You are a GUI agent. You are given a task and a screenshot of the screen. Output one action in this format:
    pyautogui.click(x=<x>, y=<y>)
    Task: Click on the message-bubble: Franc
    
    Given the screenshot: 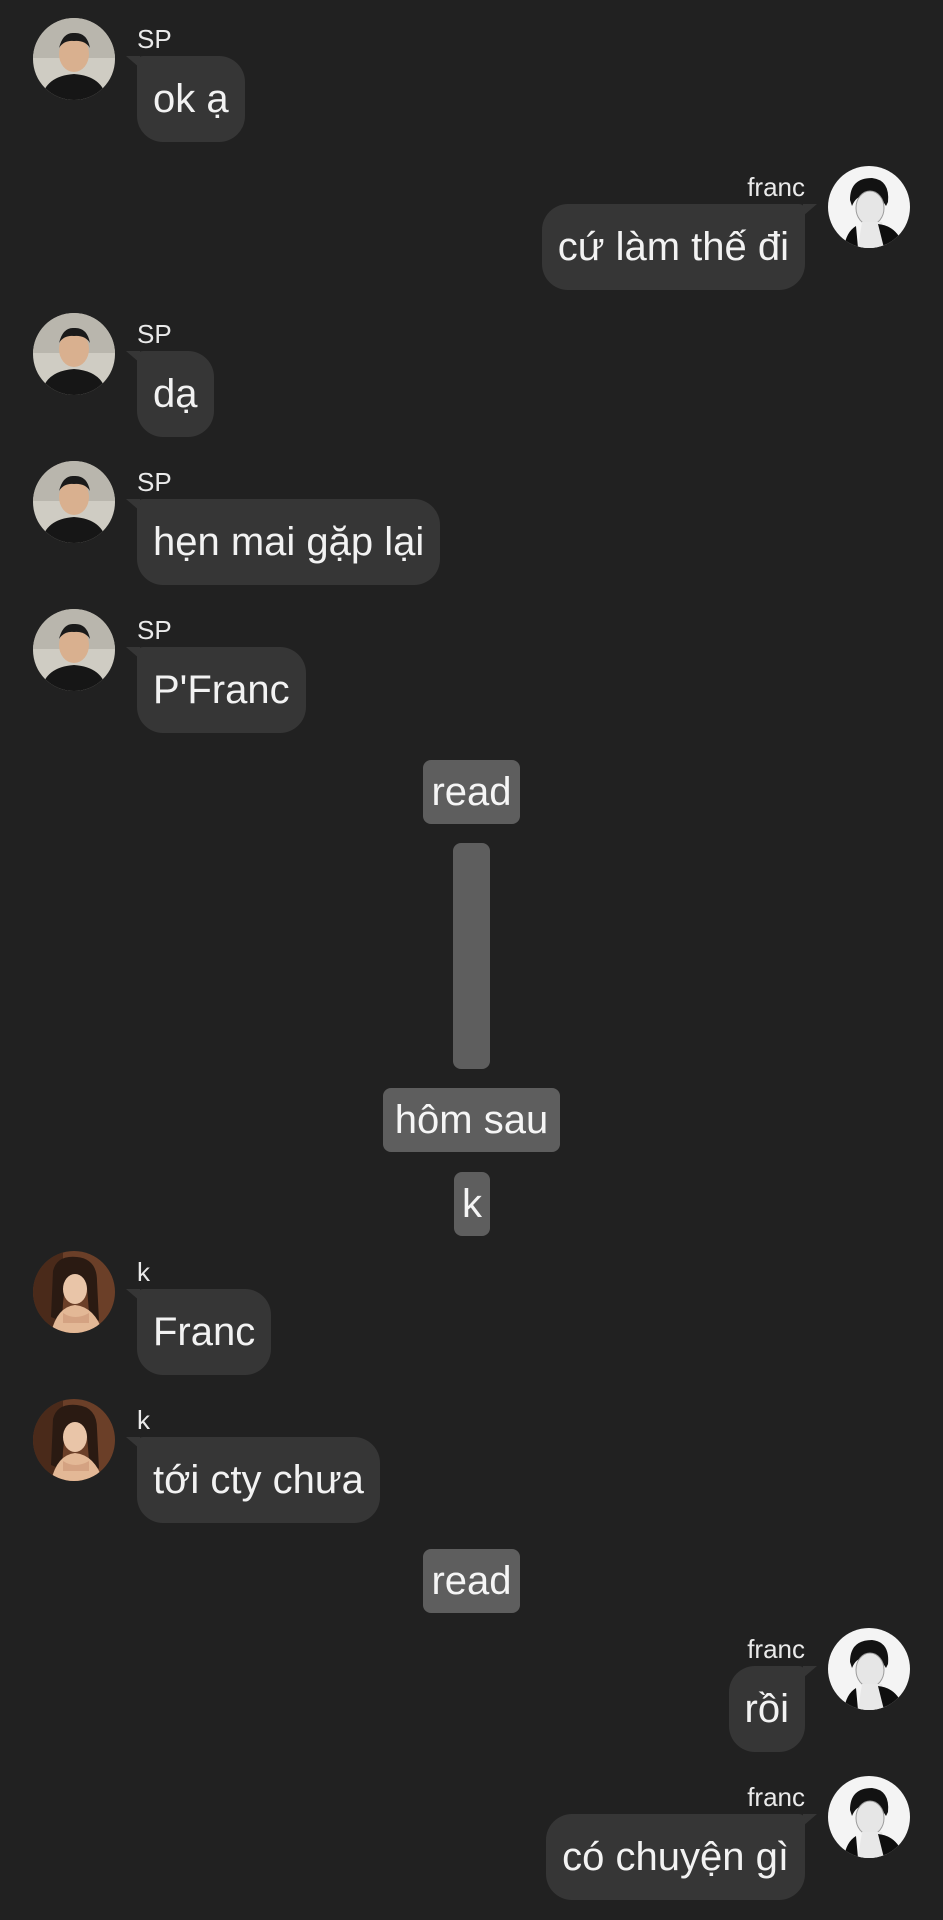 What is the action you would take?
    pyautogui.click(x=204, y=1332)
    